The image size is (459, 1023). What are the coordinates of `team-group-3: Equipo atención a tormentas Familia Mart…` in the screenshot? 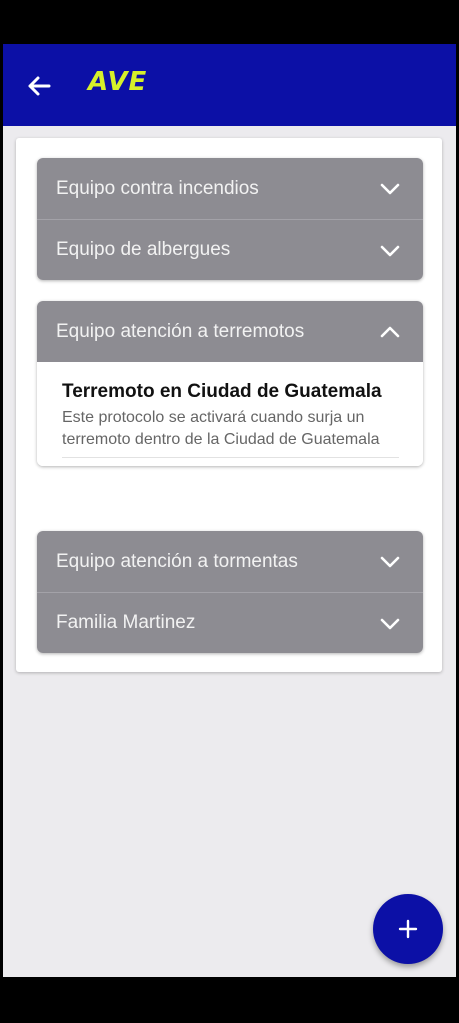 It's located at (230, 592).